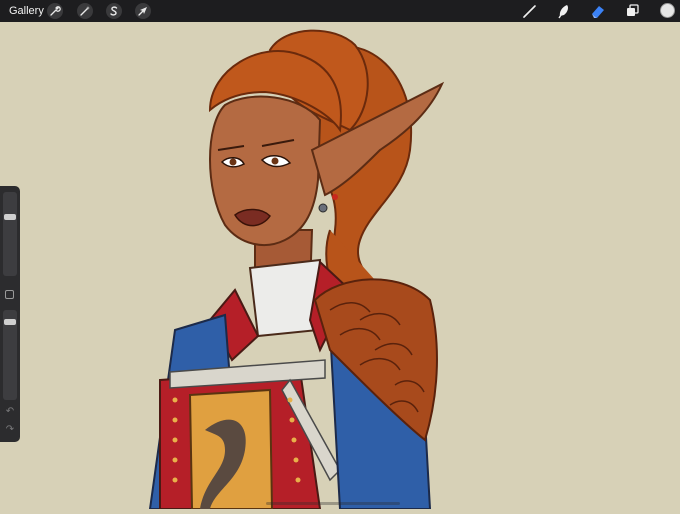 The height and width of the screenshot is (514, 680). Describe the element at coordinates (667, 10) in the screenshot. I see `color-picker-swatch` at that location.